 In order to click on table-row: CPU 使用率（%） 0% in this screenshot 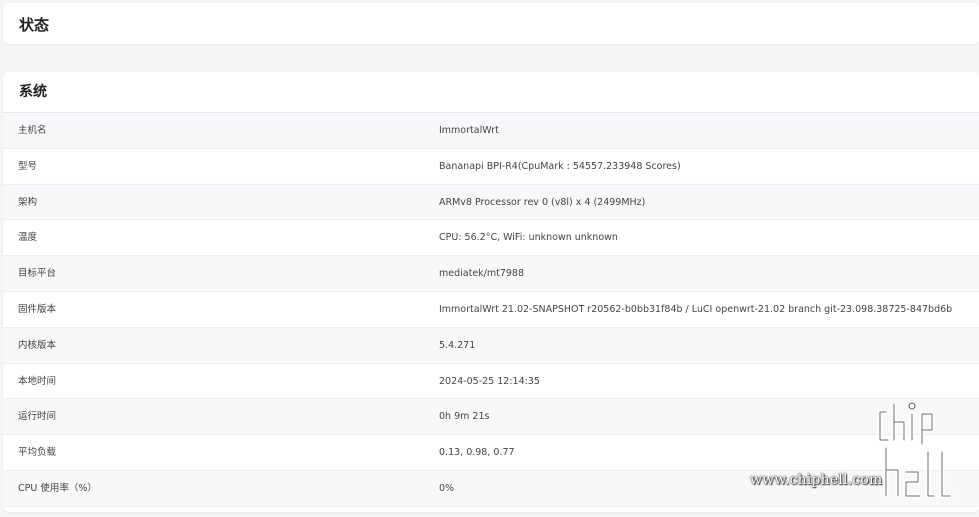, I will do `click(491, 488)`.